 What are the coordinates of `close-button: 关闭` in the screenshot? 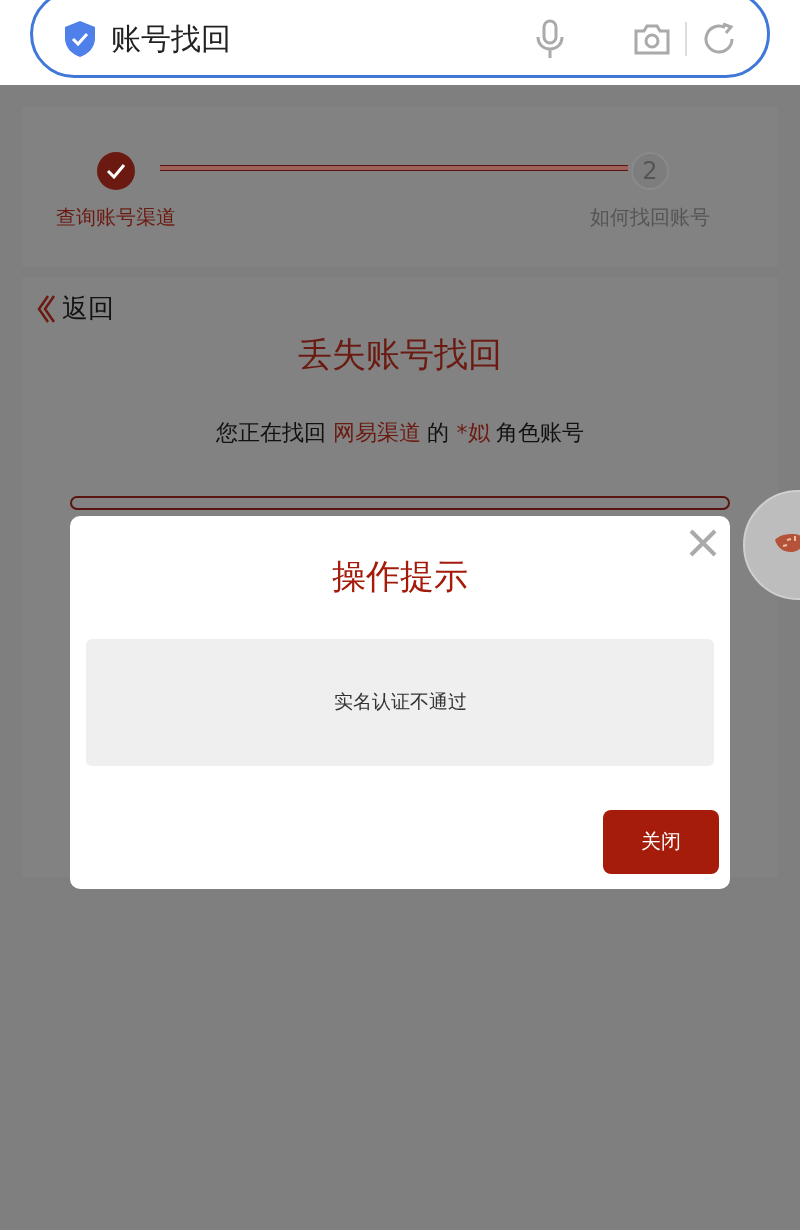 It's located at (661, 841).